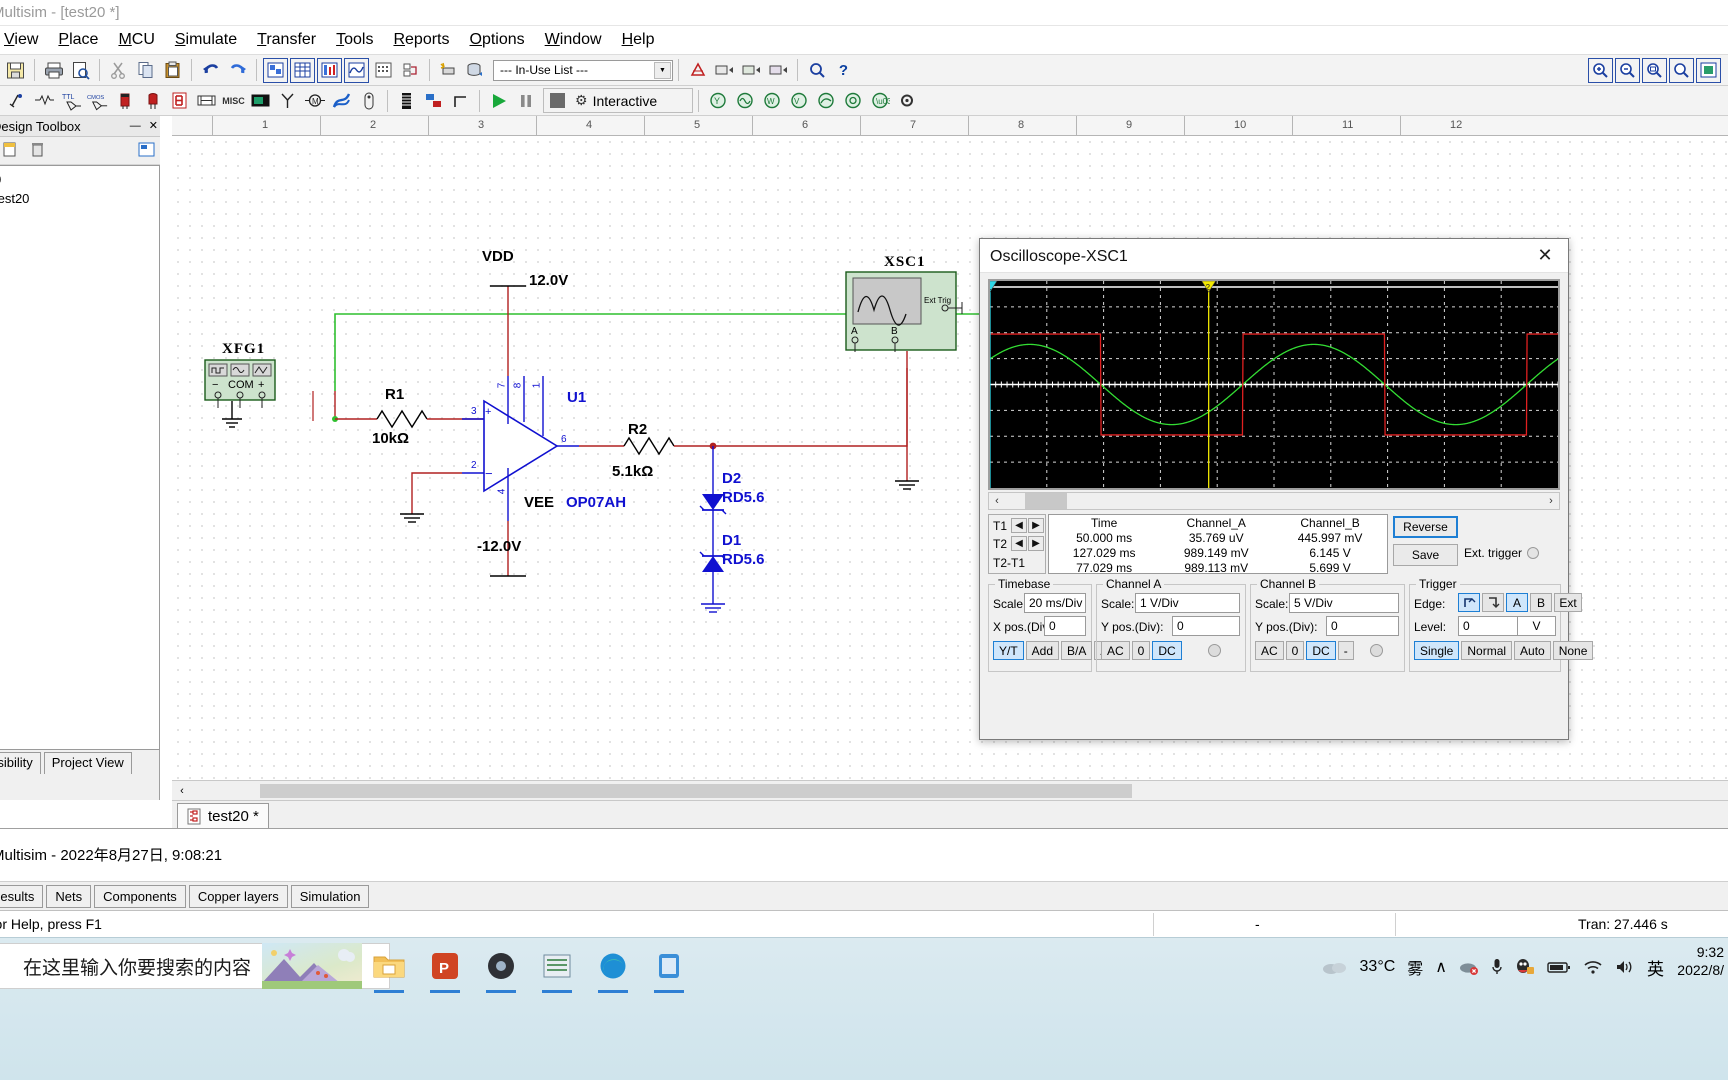 Image resolution: width=1728 pixels, height=1080 pixels. Describe the element at coordinates (1493, 602) in the screenshot. I see `falling-edge-icon` at that location.